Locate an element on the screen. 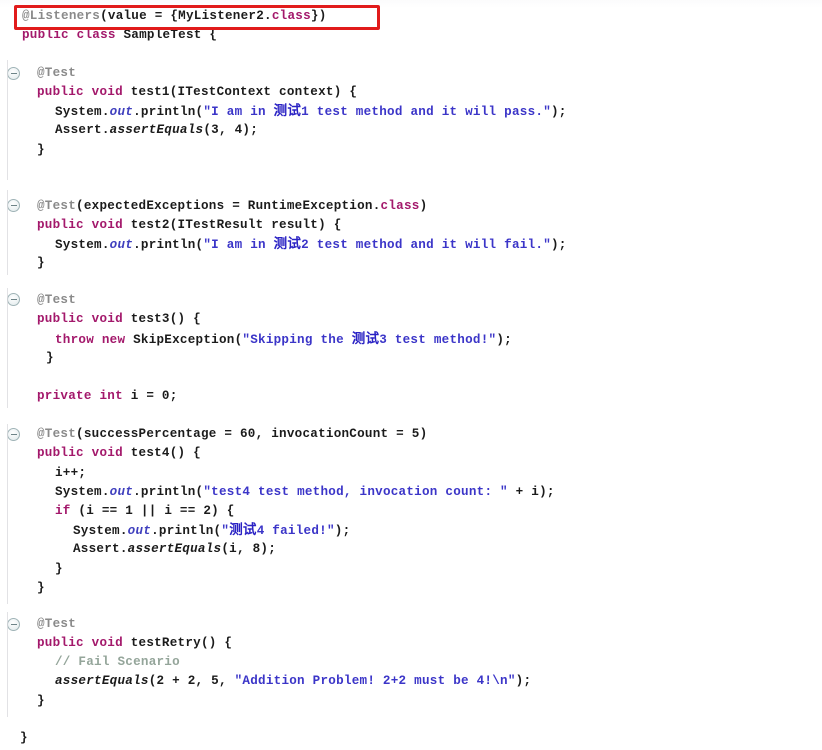 This screenshot has height=750, width=822. code-line-field-i: private int i = 0; is located at coordinates (107, 396).